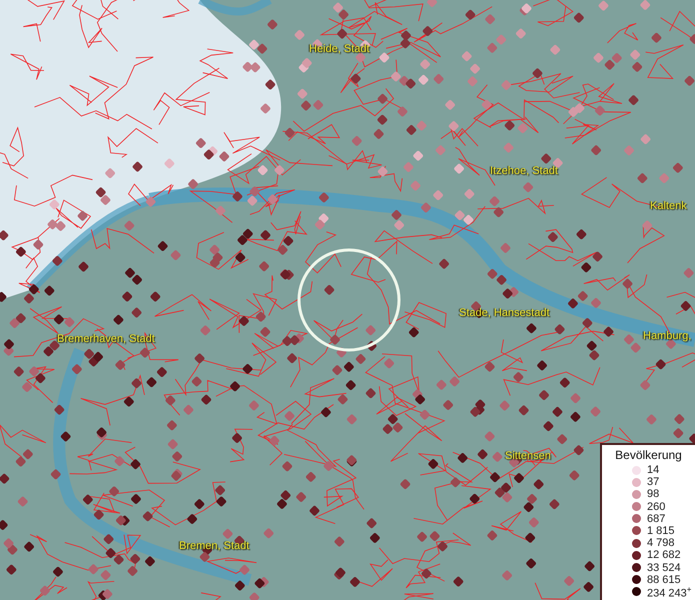  Describe the element at coordinates (653, 470) in the screenshot. I see `legend-value: 14` at that location.